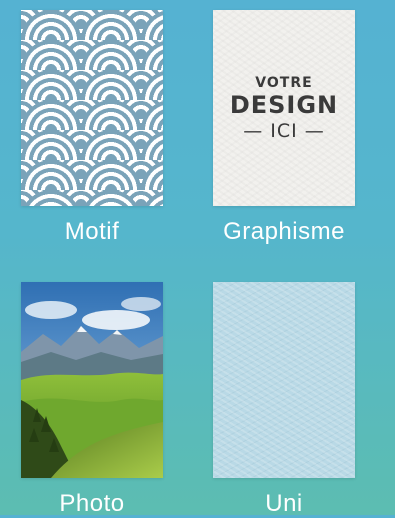 The height and width of the screenshot is (518, 395). Describe the element at coordinates (92, 503) in the screenshot. I see `option-label-photo: Photo` at that location.